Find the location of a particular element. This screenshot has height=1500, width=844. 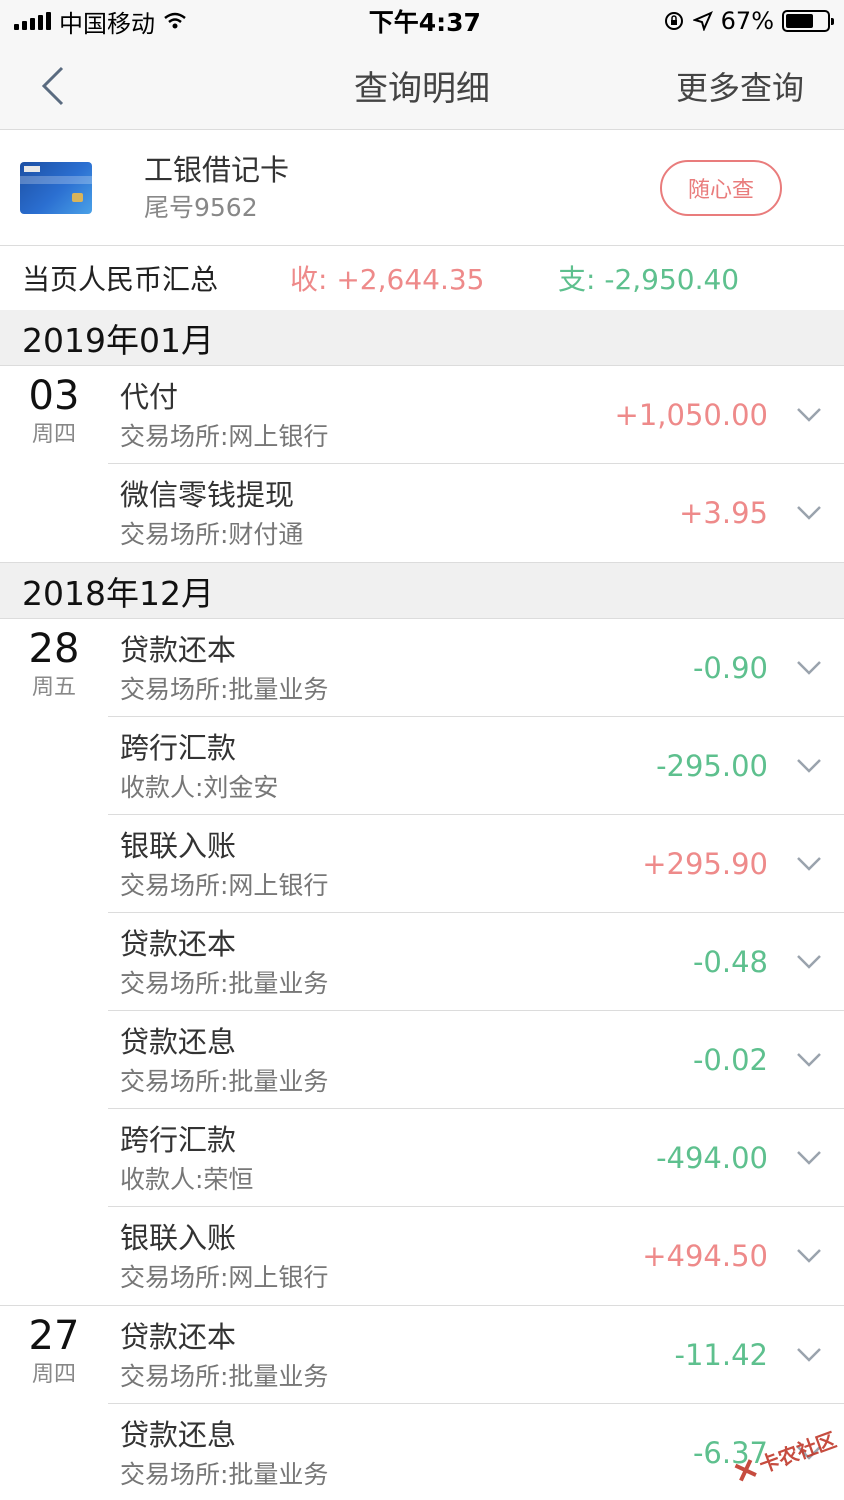

wifi-icon is located at coordinates (175, 20).